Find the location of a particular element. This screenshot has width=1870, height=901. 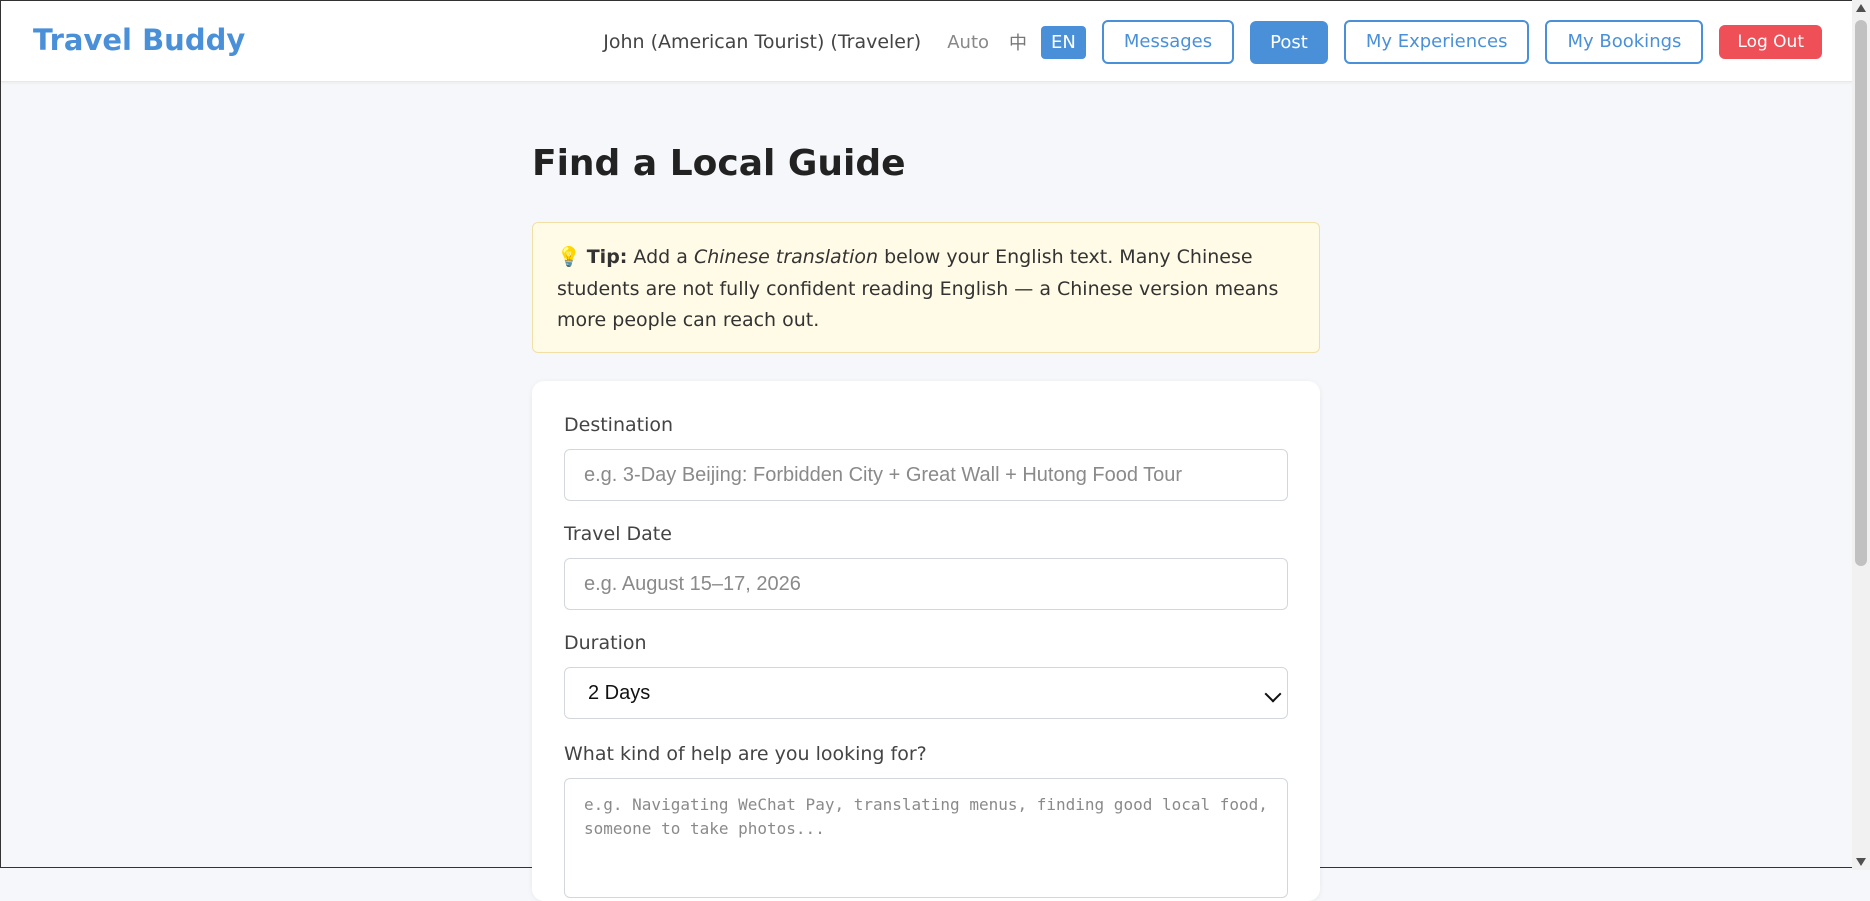

language-en-option: EN is located at coordinates (1063, 42).